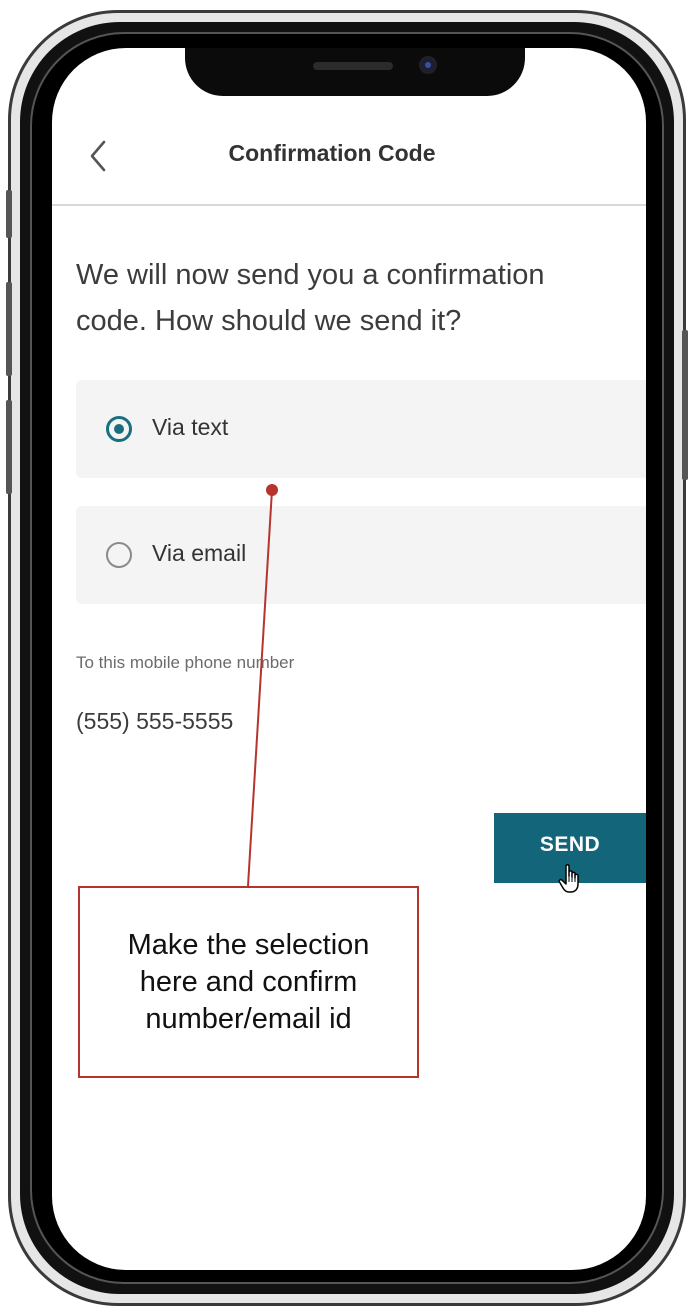 This screenshot has height=1309, width=694. Describe the element at coordinates (568, 878) in the screenshot. I see `hand-cursor-icon` at that location.